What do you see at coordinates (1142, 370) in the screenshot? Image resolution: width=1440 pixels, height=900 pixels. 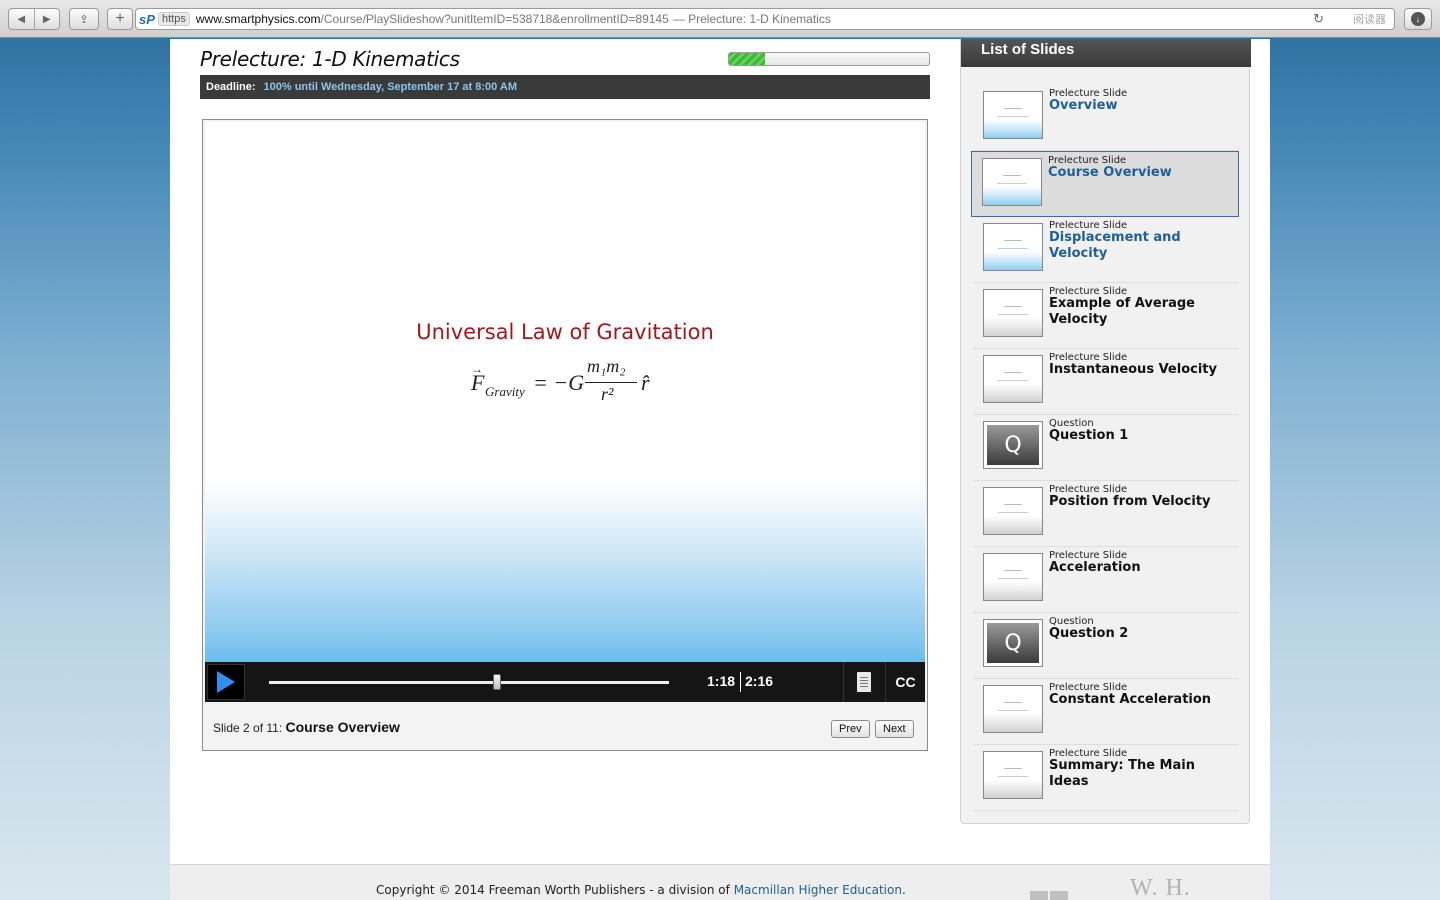 I see `slide-list-item-title: Instantaneous Velocity` at bounding box center [1142, 370].